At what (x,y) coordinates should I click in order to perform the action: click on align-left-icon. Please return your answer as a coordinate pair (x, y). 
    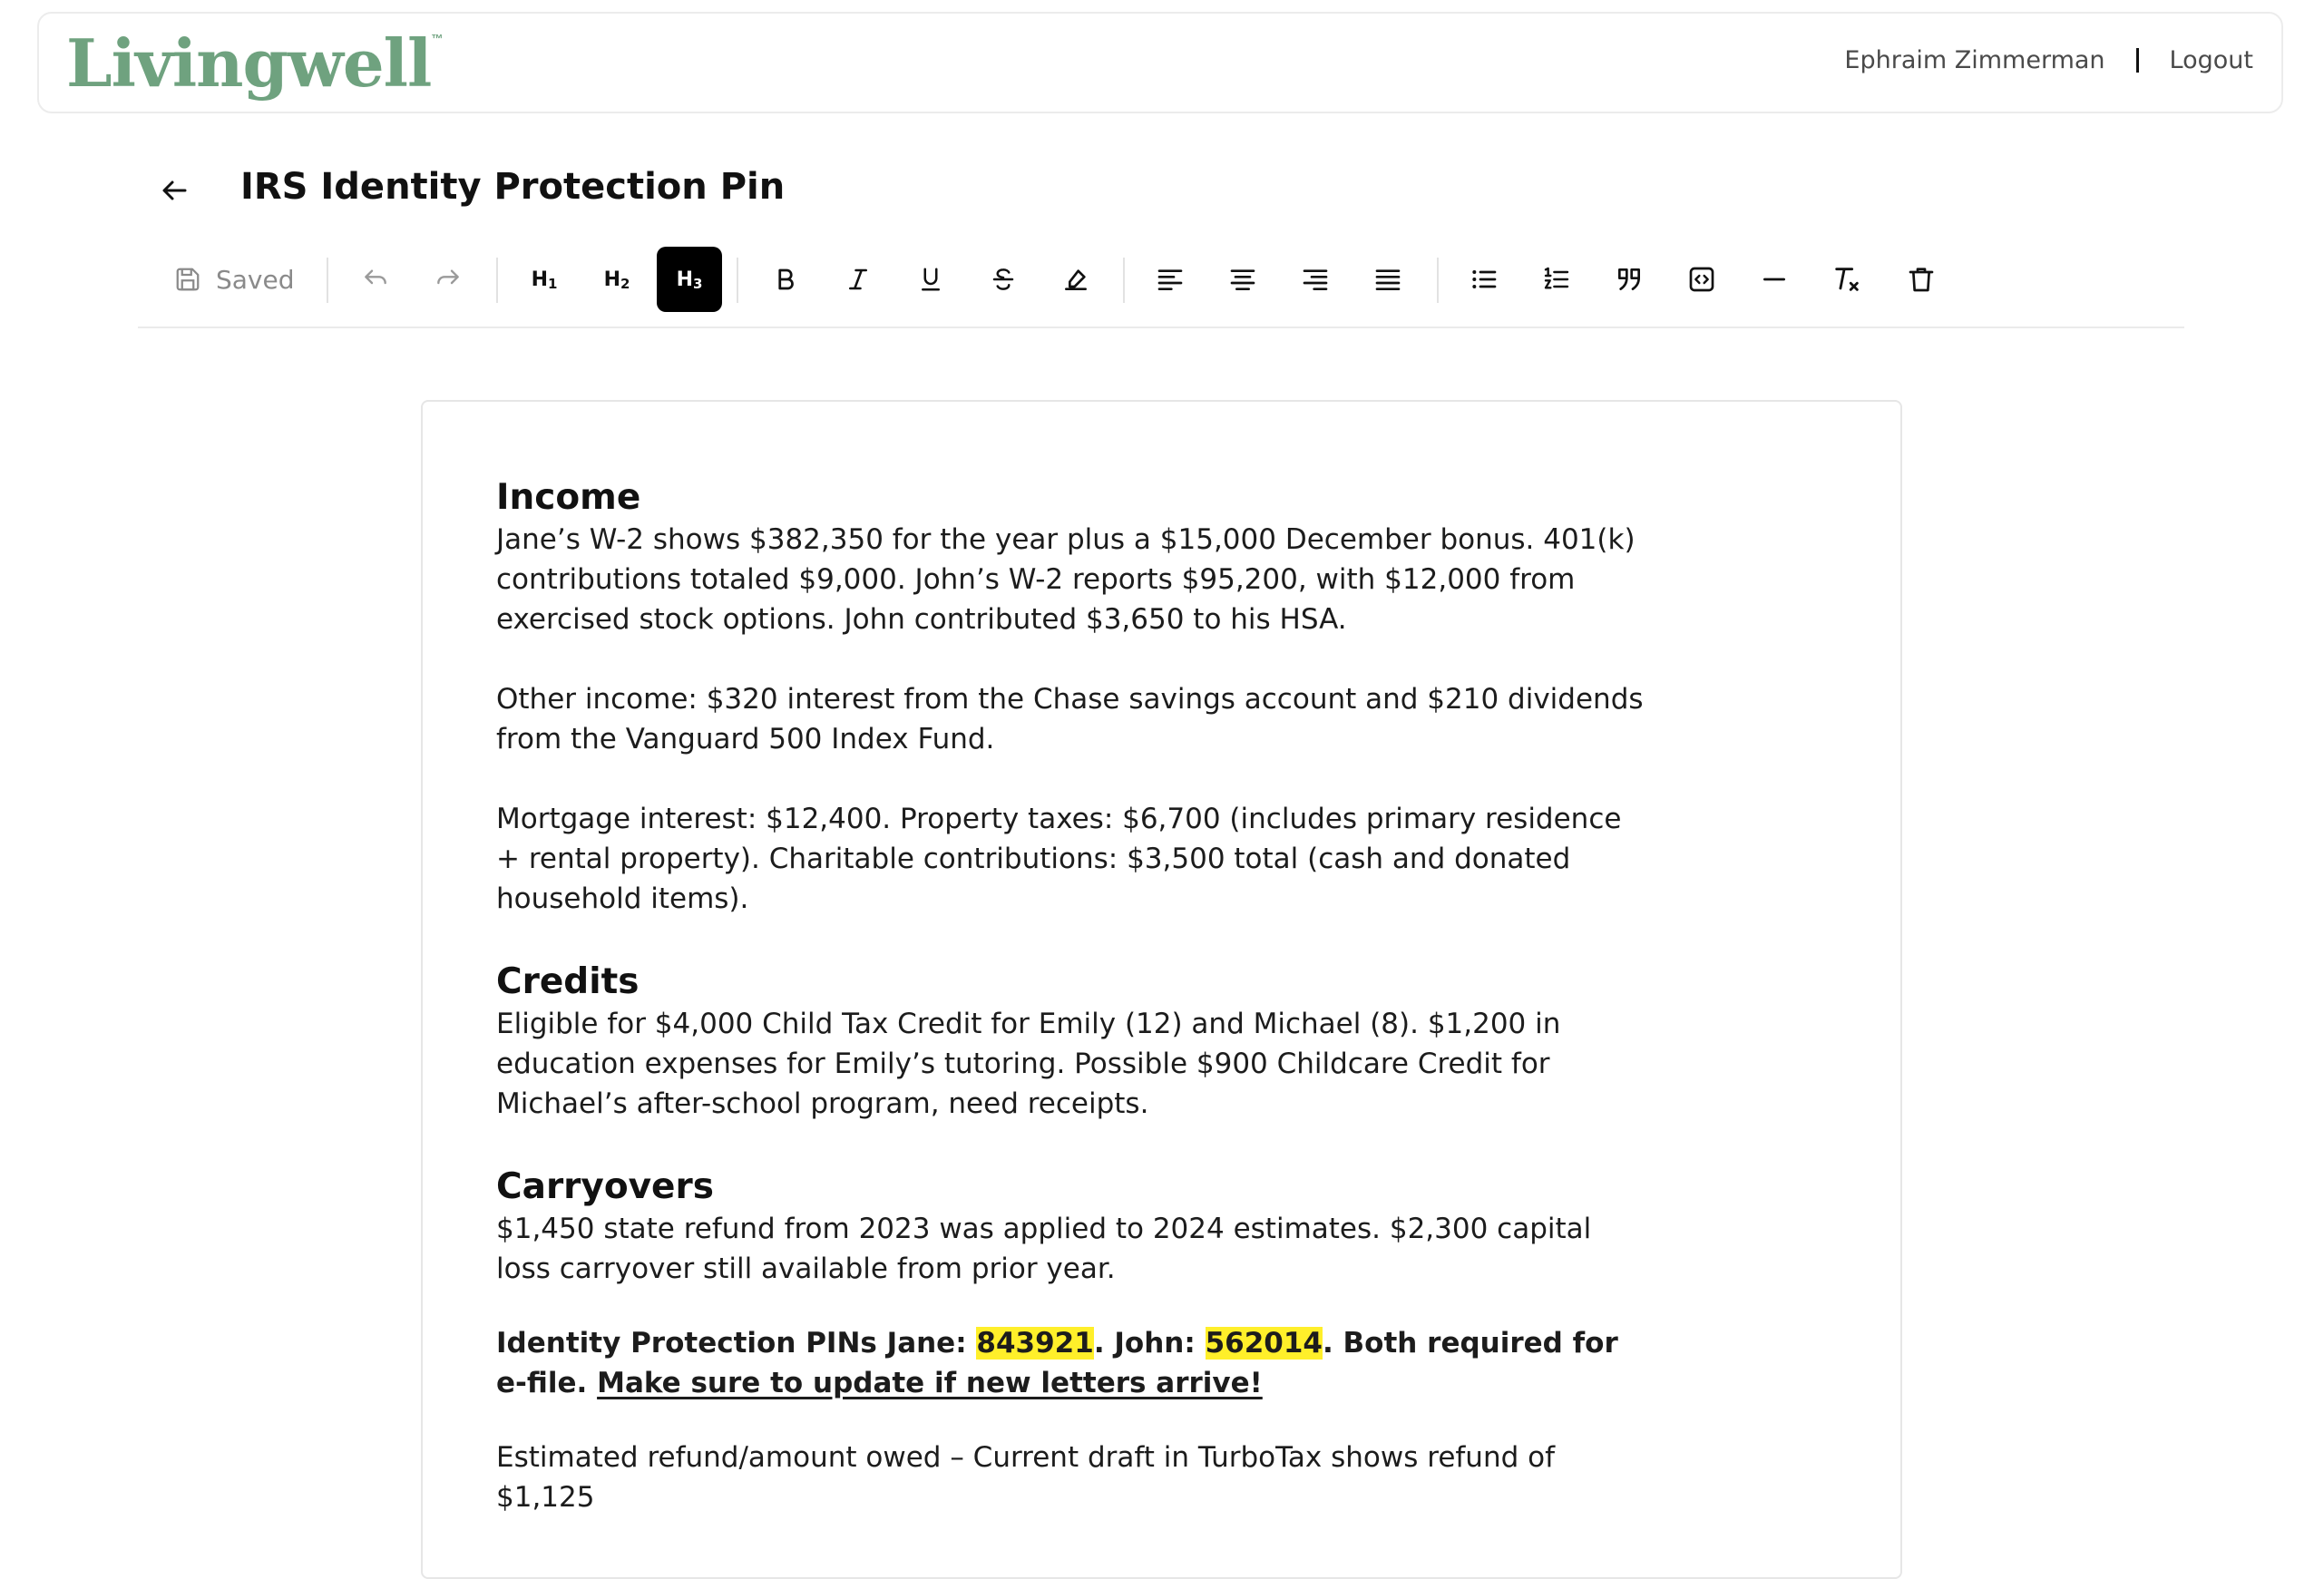
    Looking at the image, I should click on (1170, 279).